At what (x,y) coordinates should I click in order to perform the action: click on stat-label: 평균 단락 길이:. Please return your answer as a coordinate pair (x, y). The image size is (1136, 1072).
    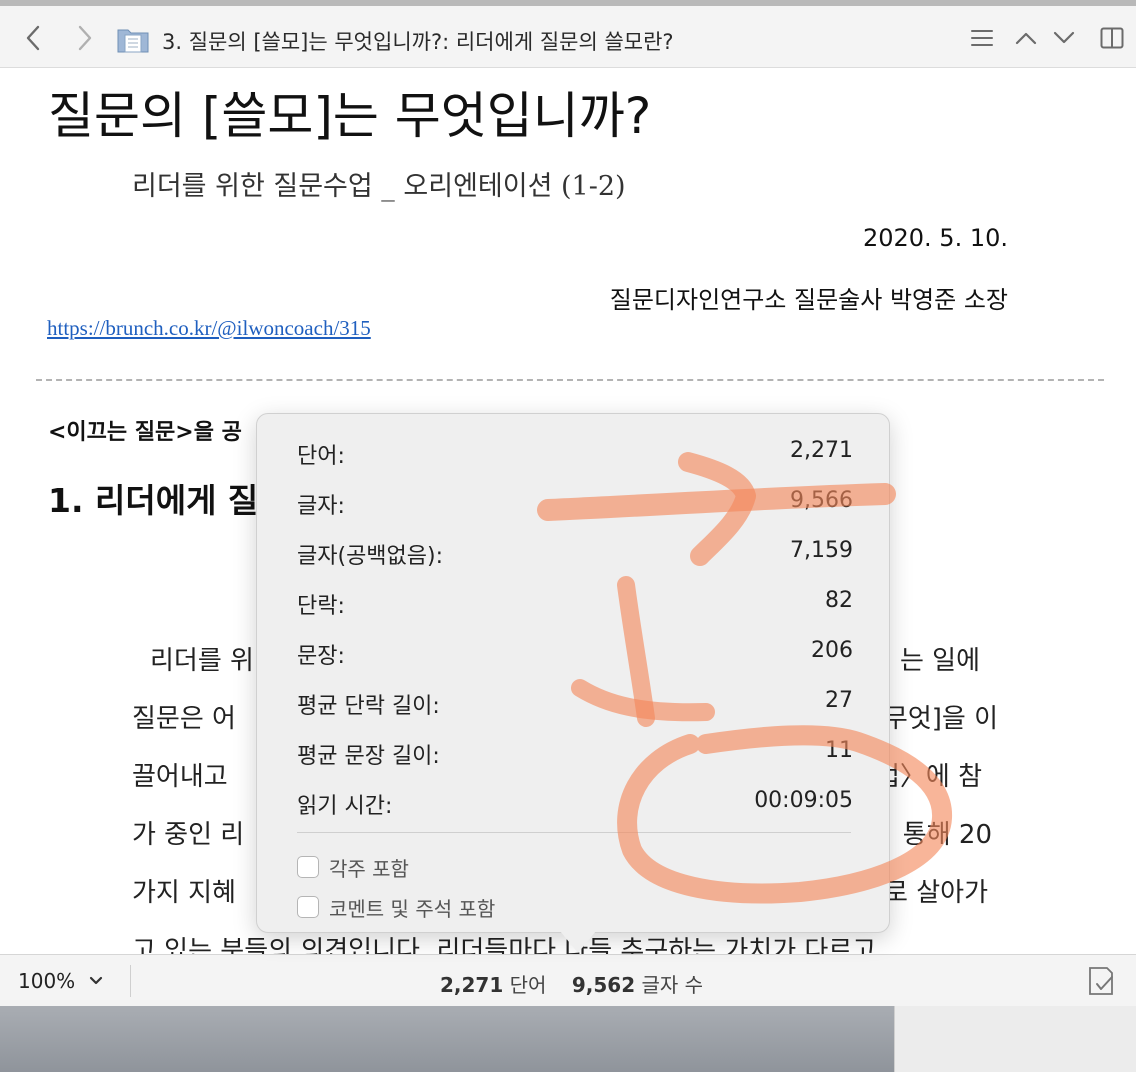
    Looking at the image, I should click on (368, 706).